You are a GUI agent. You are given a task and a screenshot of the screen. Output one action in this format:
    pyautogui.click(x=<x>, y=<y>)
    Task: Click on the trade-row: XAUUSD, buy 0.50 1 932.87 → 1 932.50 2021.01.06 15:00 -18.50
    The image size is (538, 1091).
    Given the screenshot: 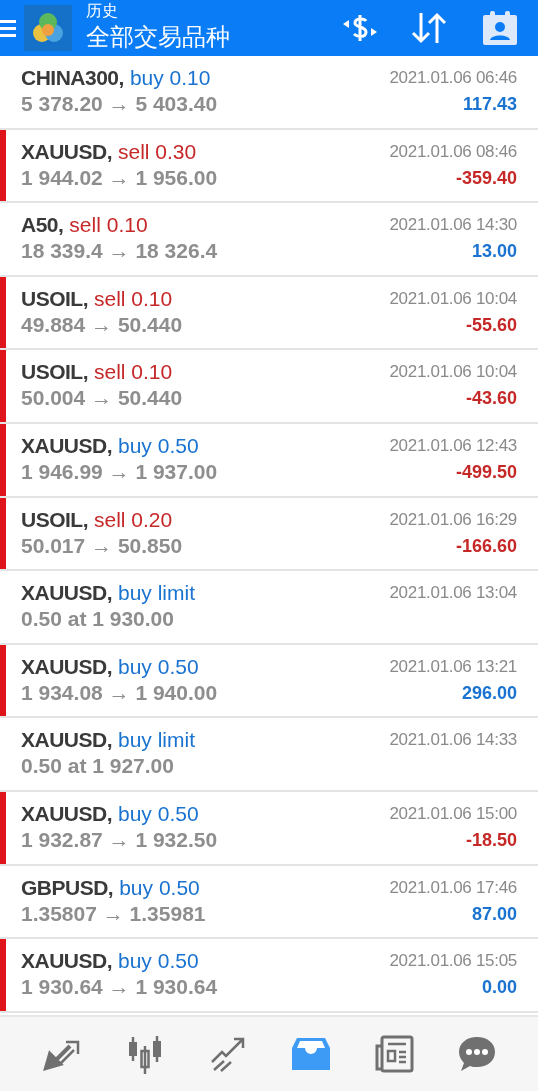 What is the action you would take?
    pyautogui.click(x=269, y=828)
    